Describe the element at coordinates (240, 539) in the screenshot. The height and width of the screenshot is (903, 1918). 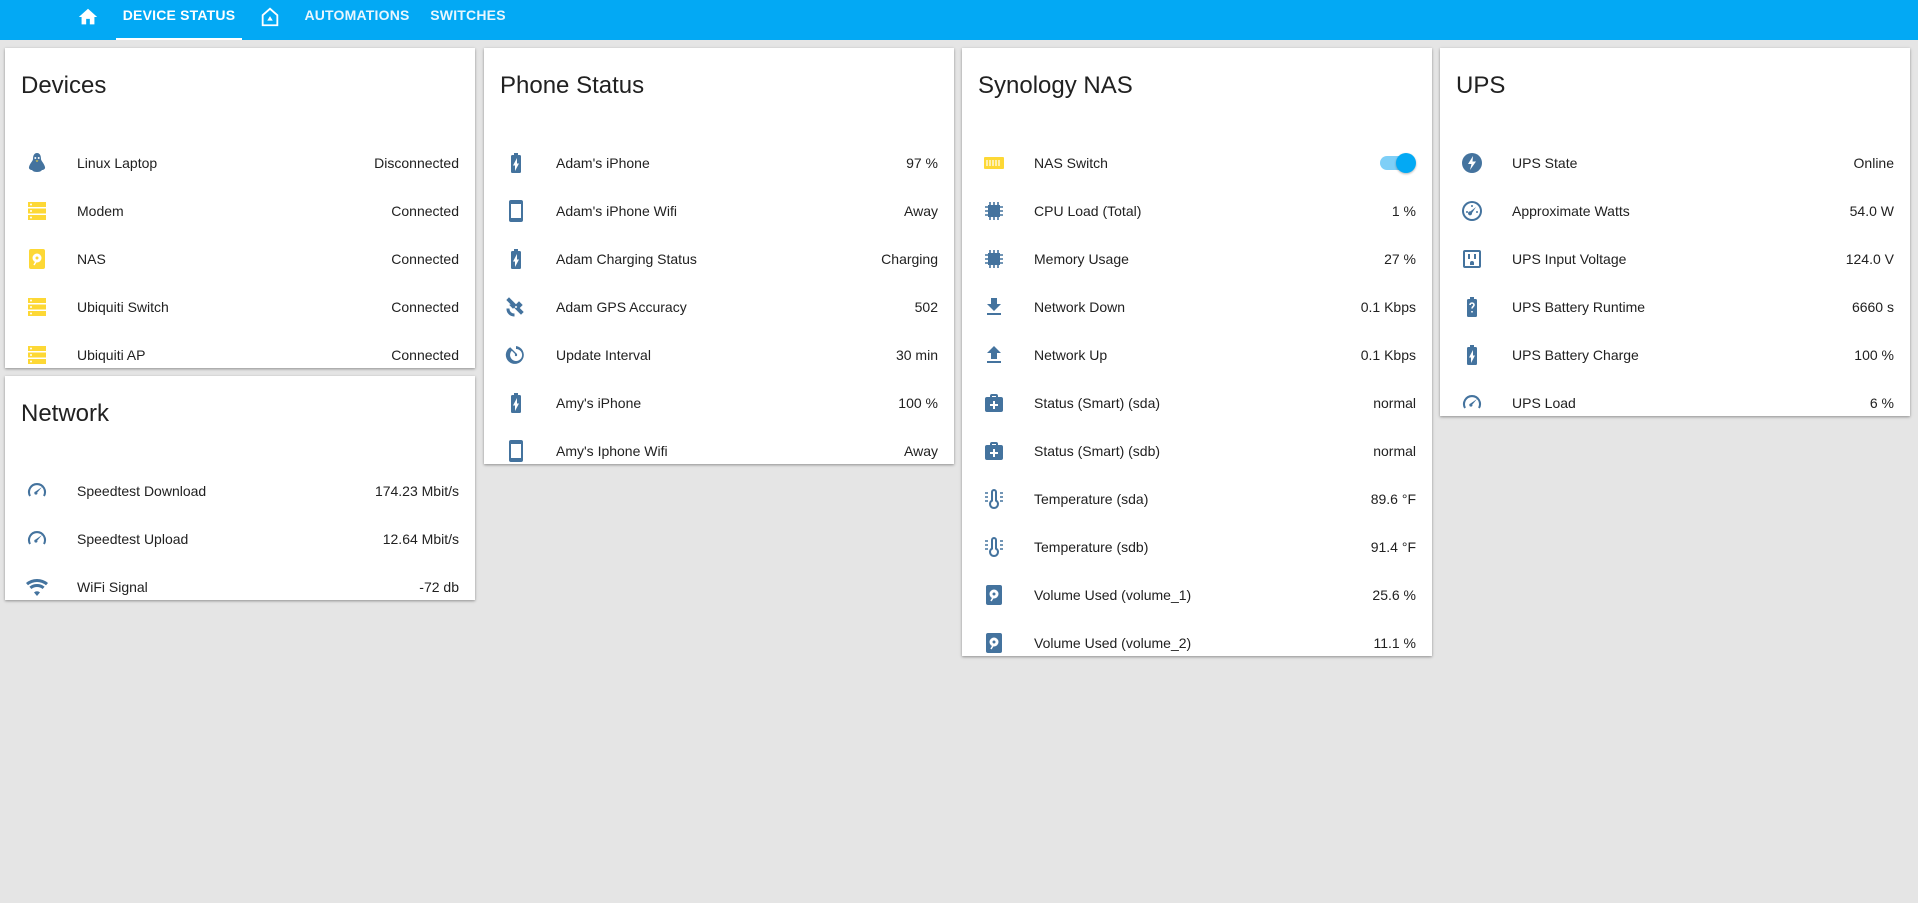
I see `list-item-speedtest-upload: Speedtest Upload 12.64 Mbit/s` at that location.